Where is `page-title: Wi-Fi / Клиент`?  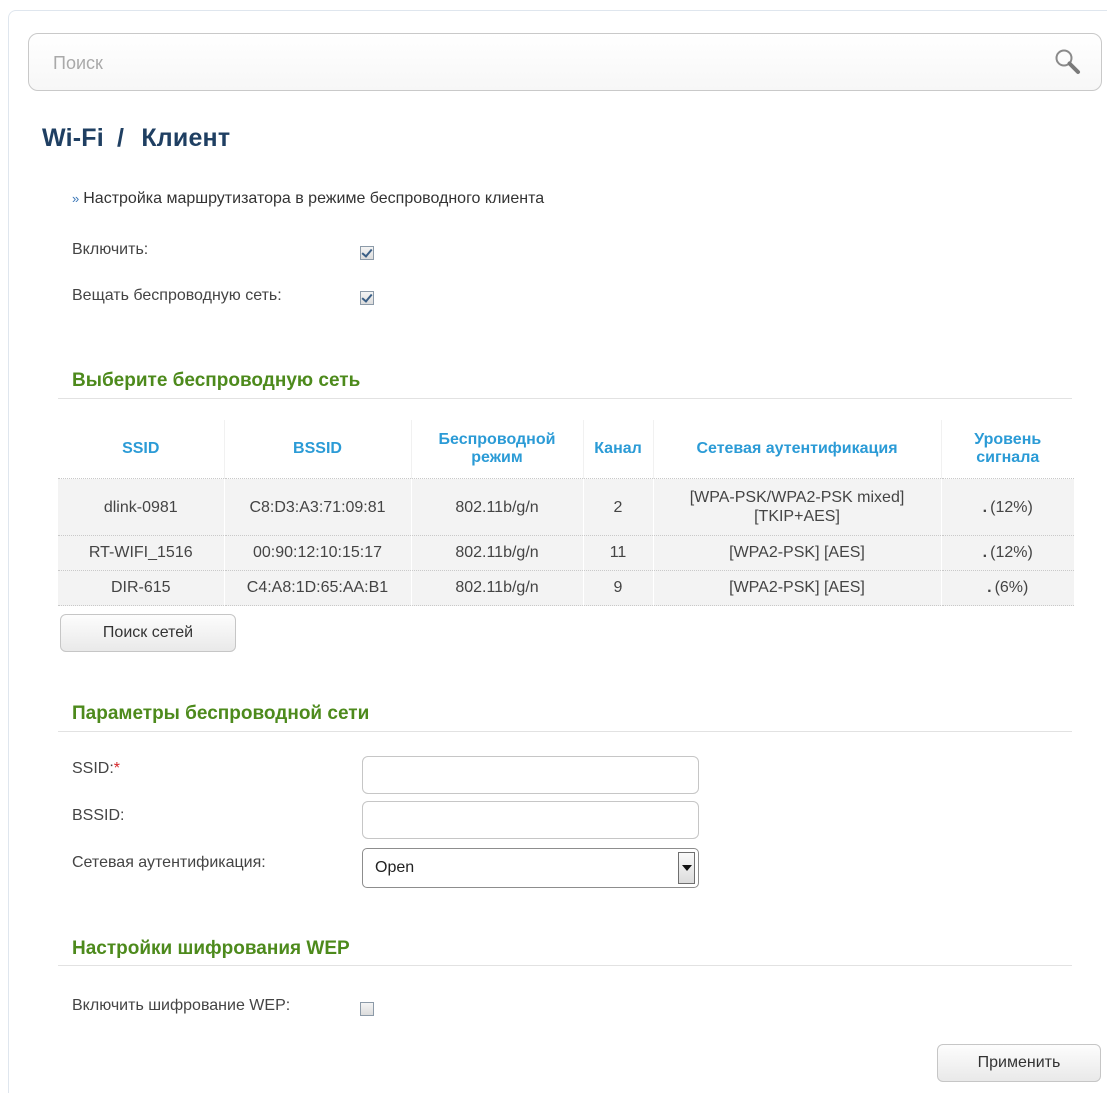 page-title: Wi-Fi / Клиент is located at coordinates (136, 138).